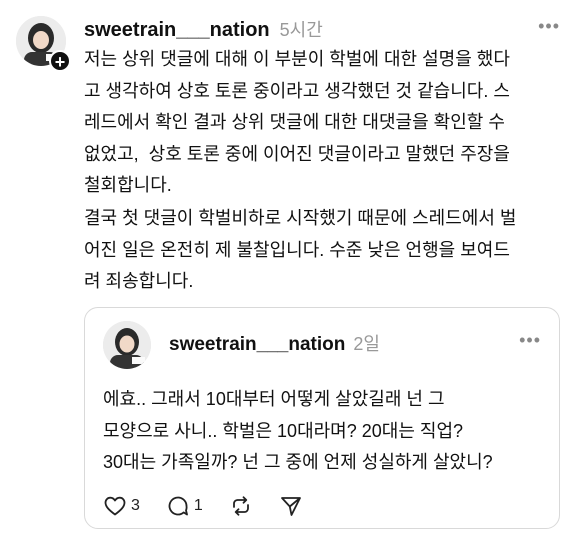 The image size is (580, 538). I want to click on send-icon, so click(290, 506).